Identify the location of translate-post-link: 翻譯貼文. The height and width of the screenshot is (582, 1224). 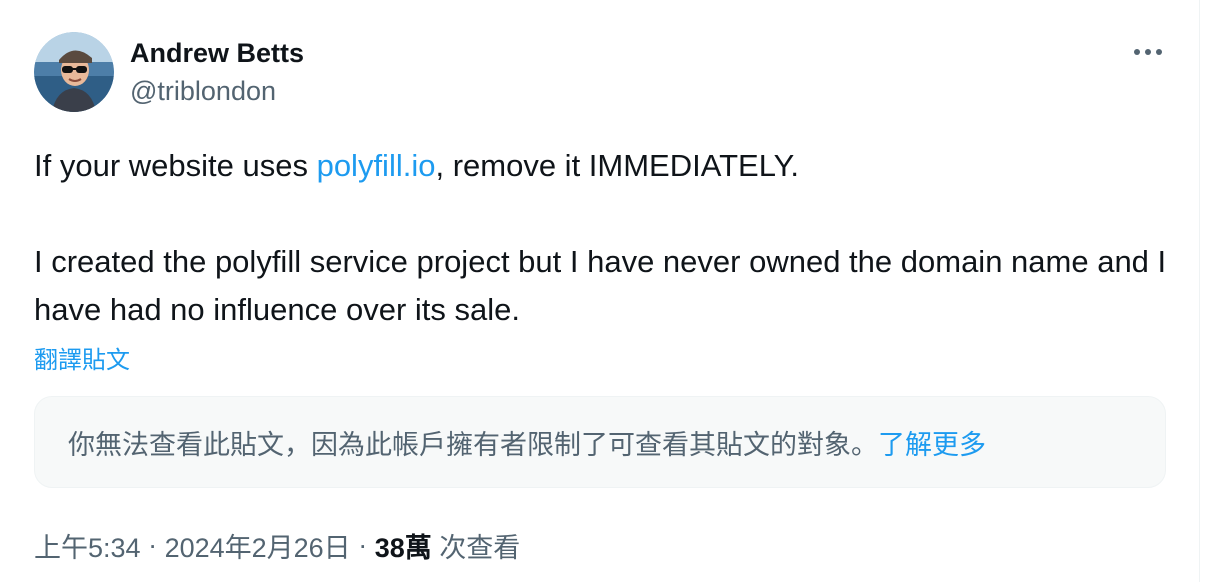
(82, 357).